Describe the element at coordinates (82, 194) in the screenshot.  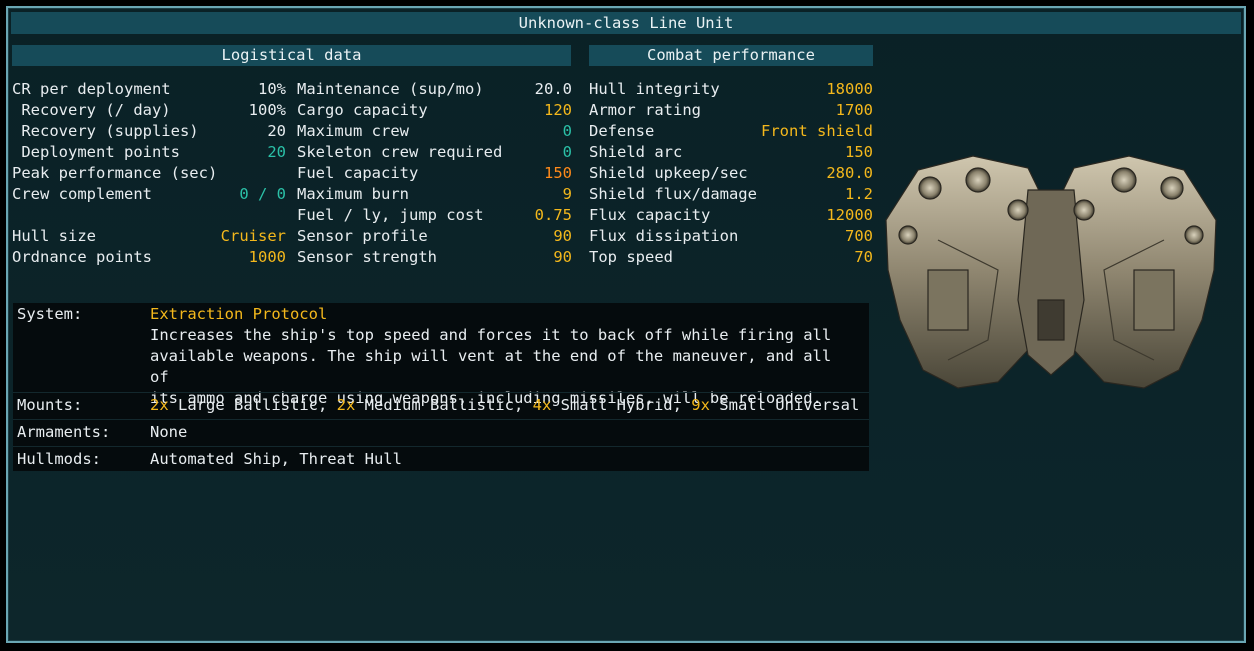
I see `logistical-stat-label: Crew complement` at that location.